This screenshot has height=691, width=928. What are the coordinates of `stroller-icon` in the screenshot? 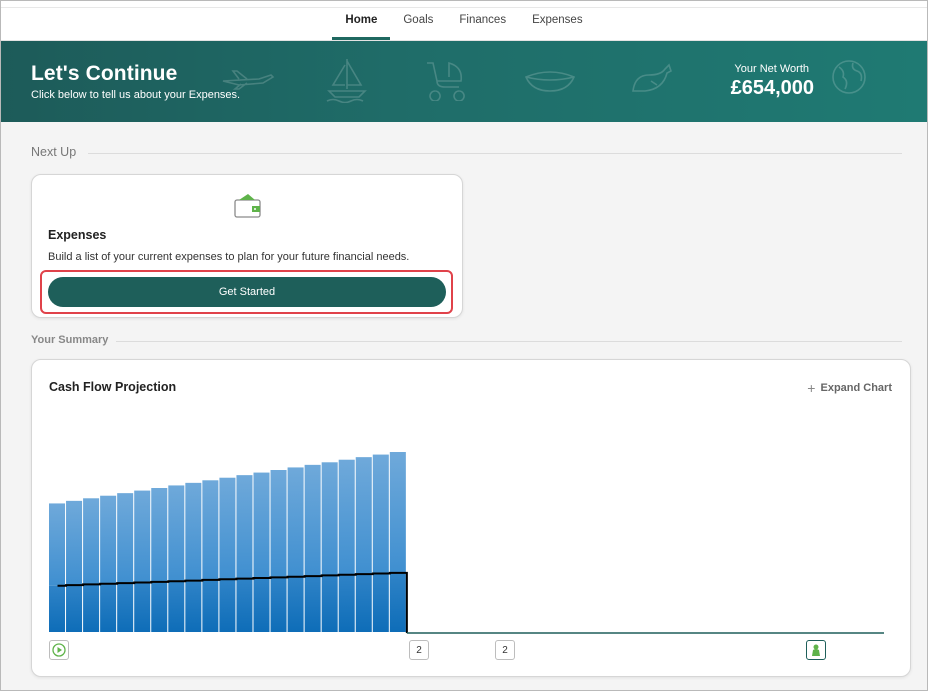 It's located at (446, 81).